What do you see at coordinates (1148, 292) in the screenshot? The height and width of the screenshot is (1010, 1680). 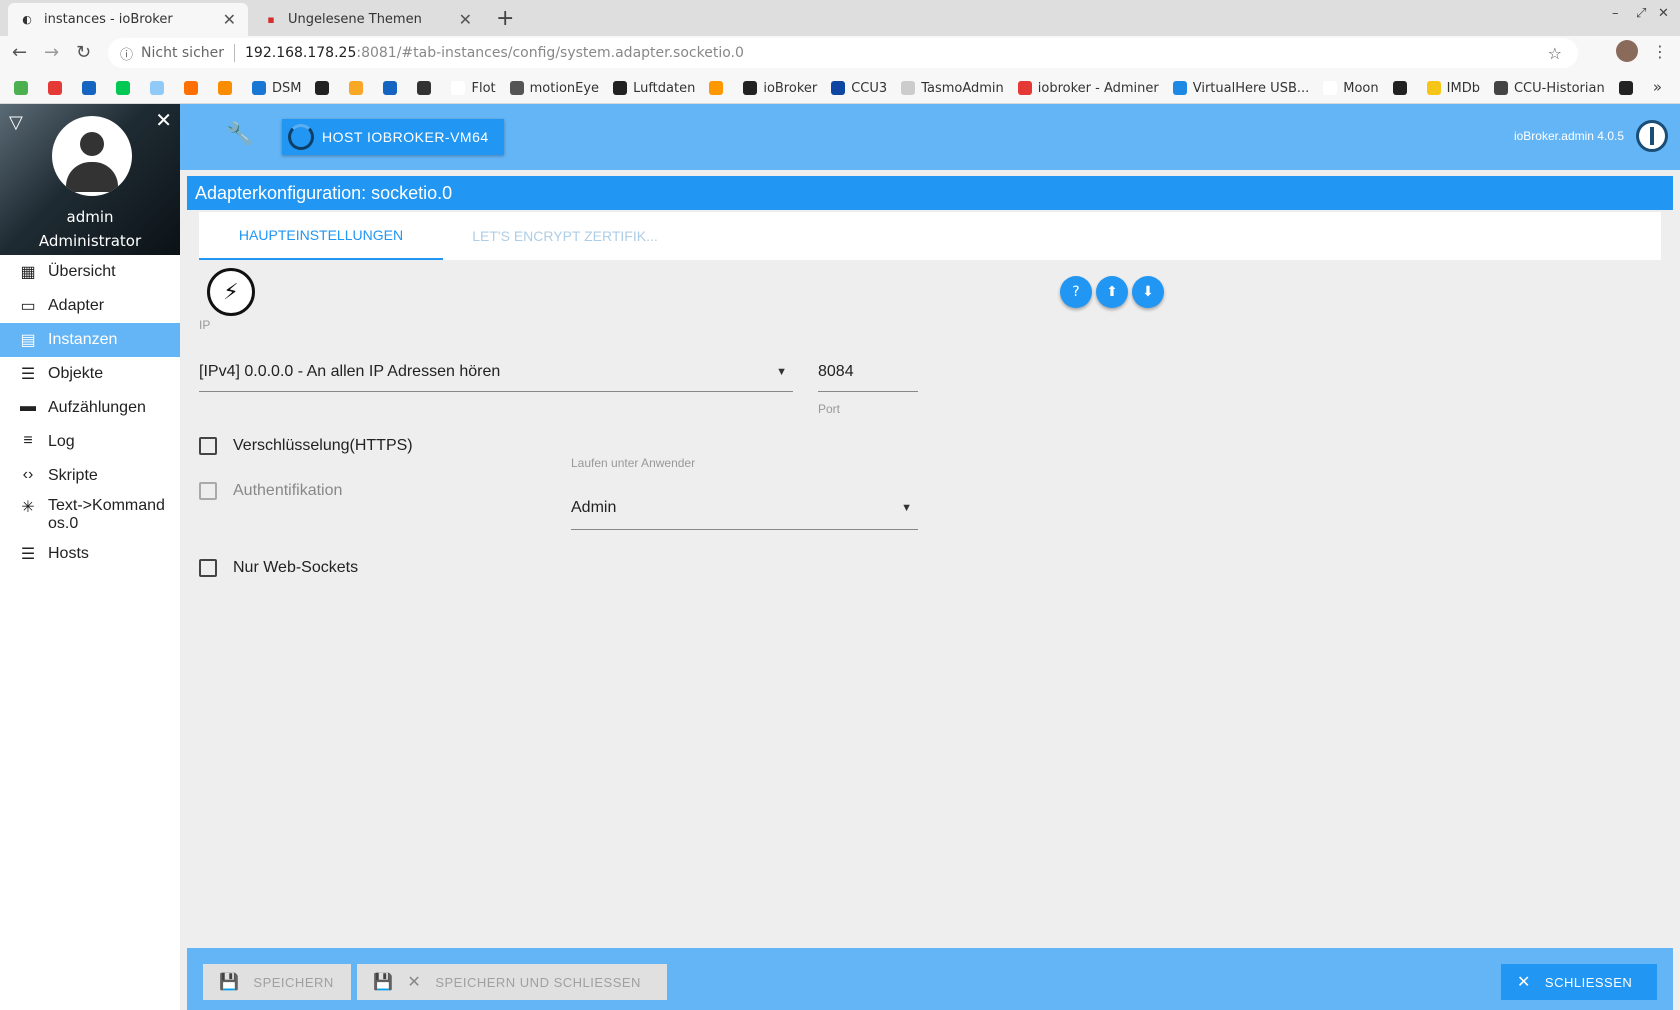 I see `download-button: ⬇` at bounding box center [1148, 292].